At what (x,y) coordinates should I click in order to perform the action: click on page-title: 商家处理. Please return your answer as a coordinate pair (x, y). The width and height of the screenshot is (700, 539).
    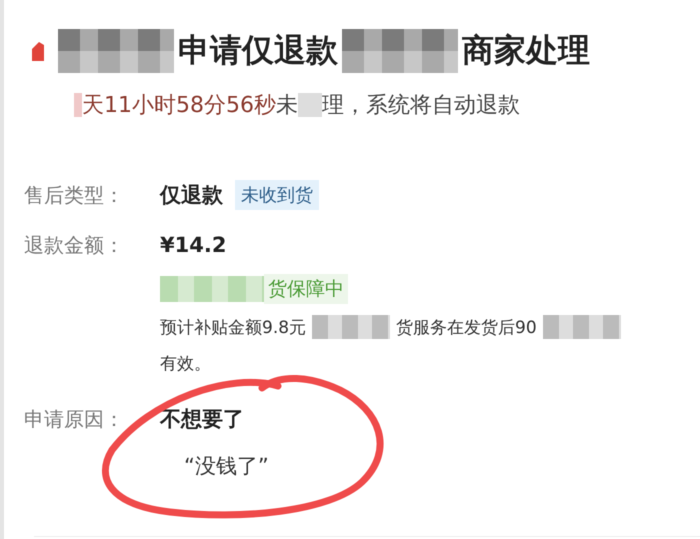
    Looking at the image, I should click on (526, 50).